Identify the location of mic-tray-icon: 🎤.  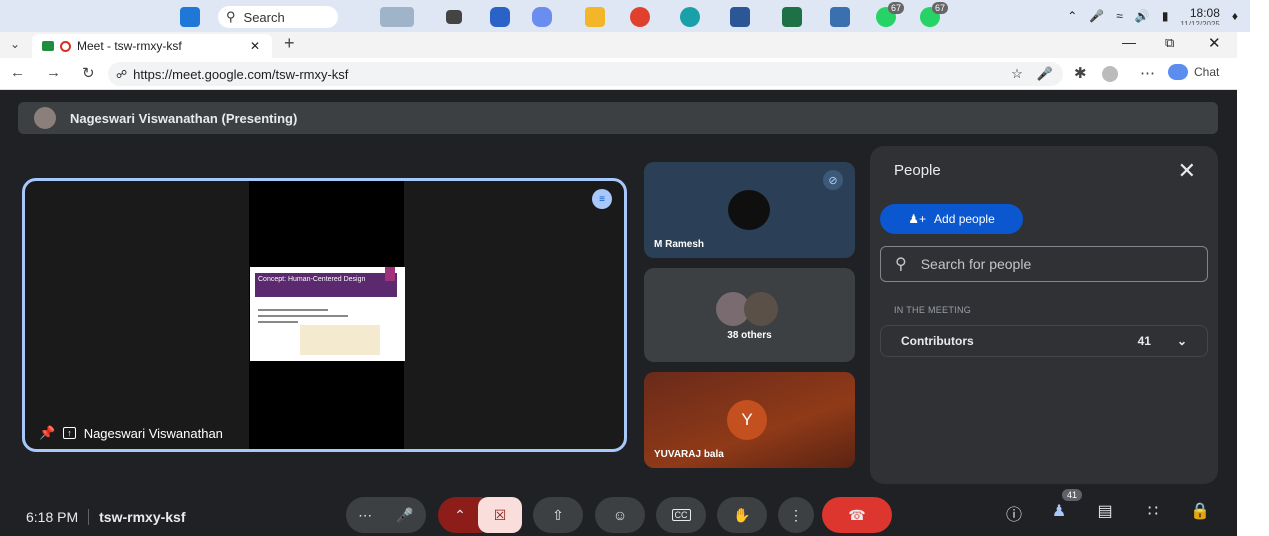
(1096, 16).